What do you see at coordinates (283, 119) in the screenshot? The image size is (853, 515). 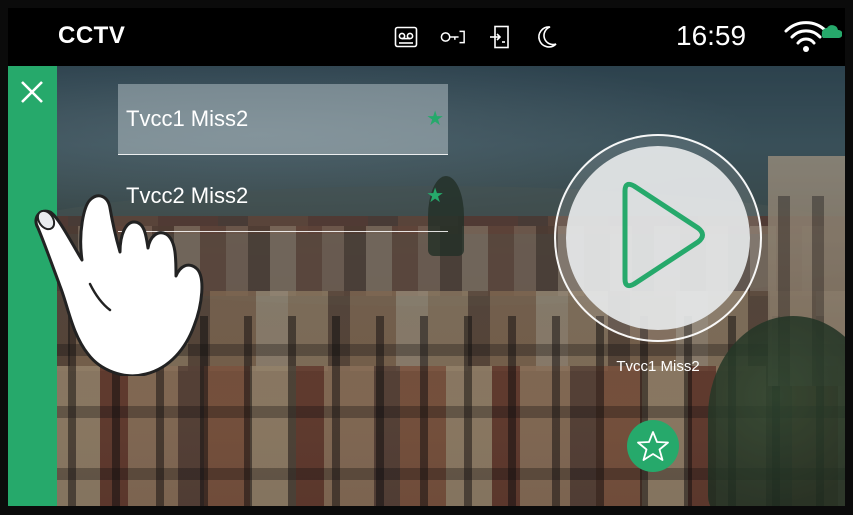 I see `camera-item-1: Tvcc1 Miss2 ★` at bounding box center [283, 119].